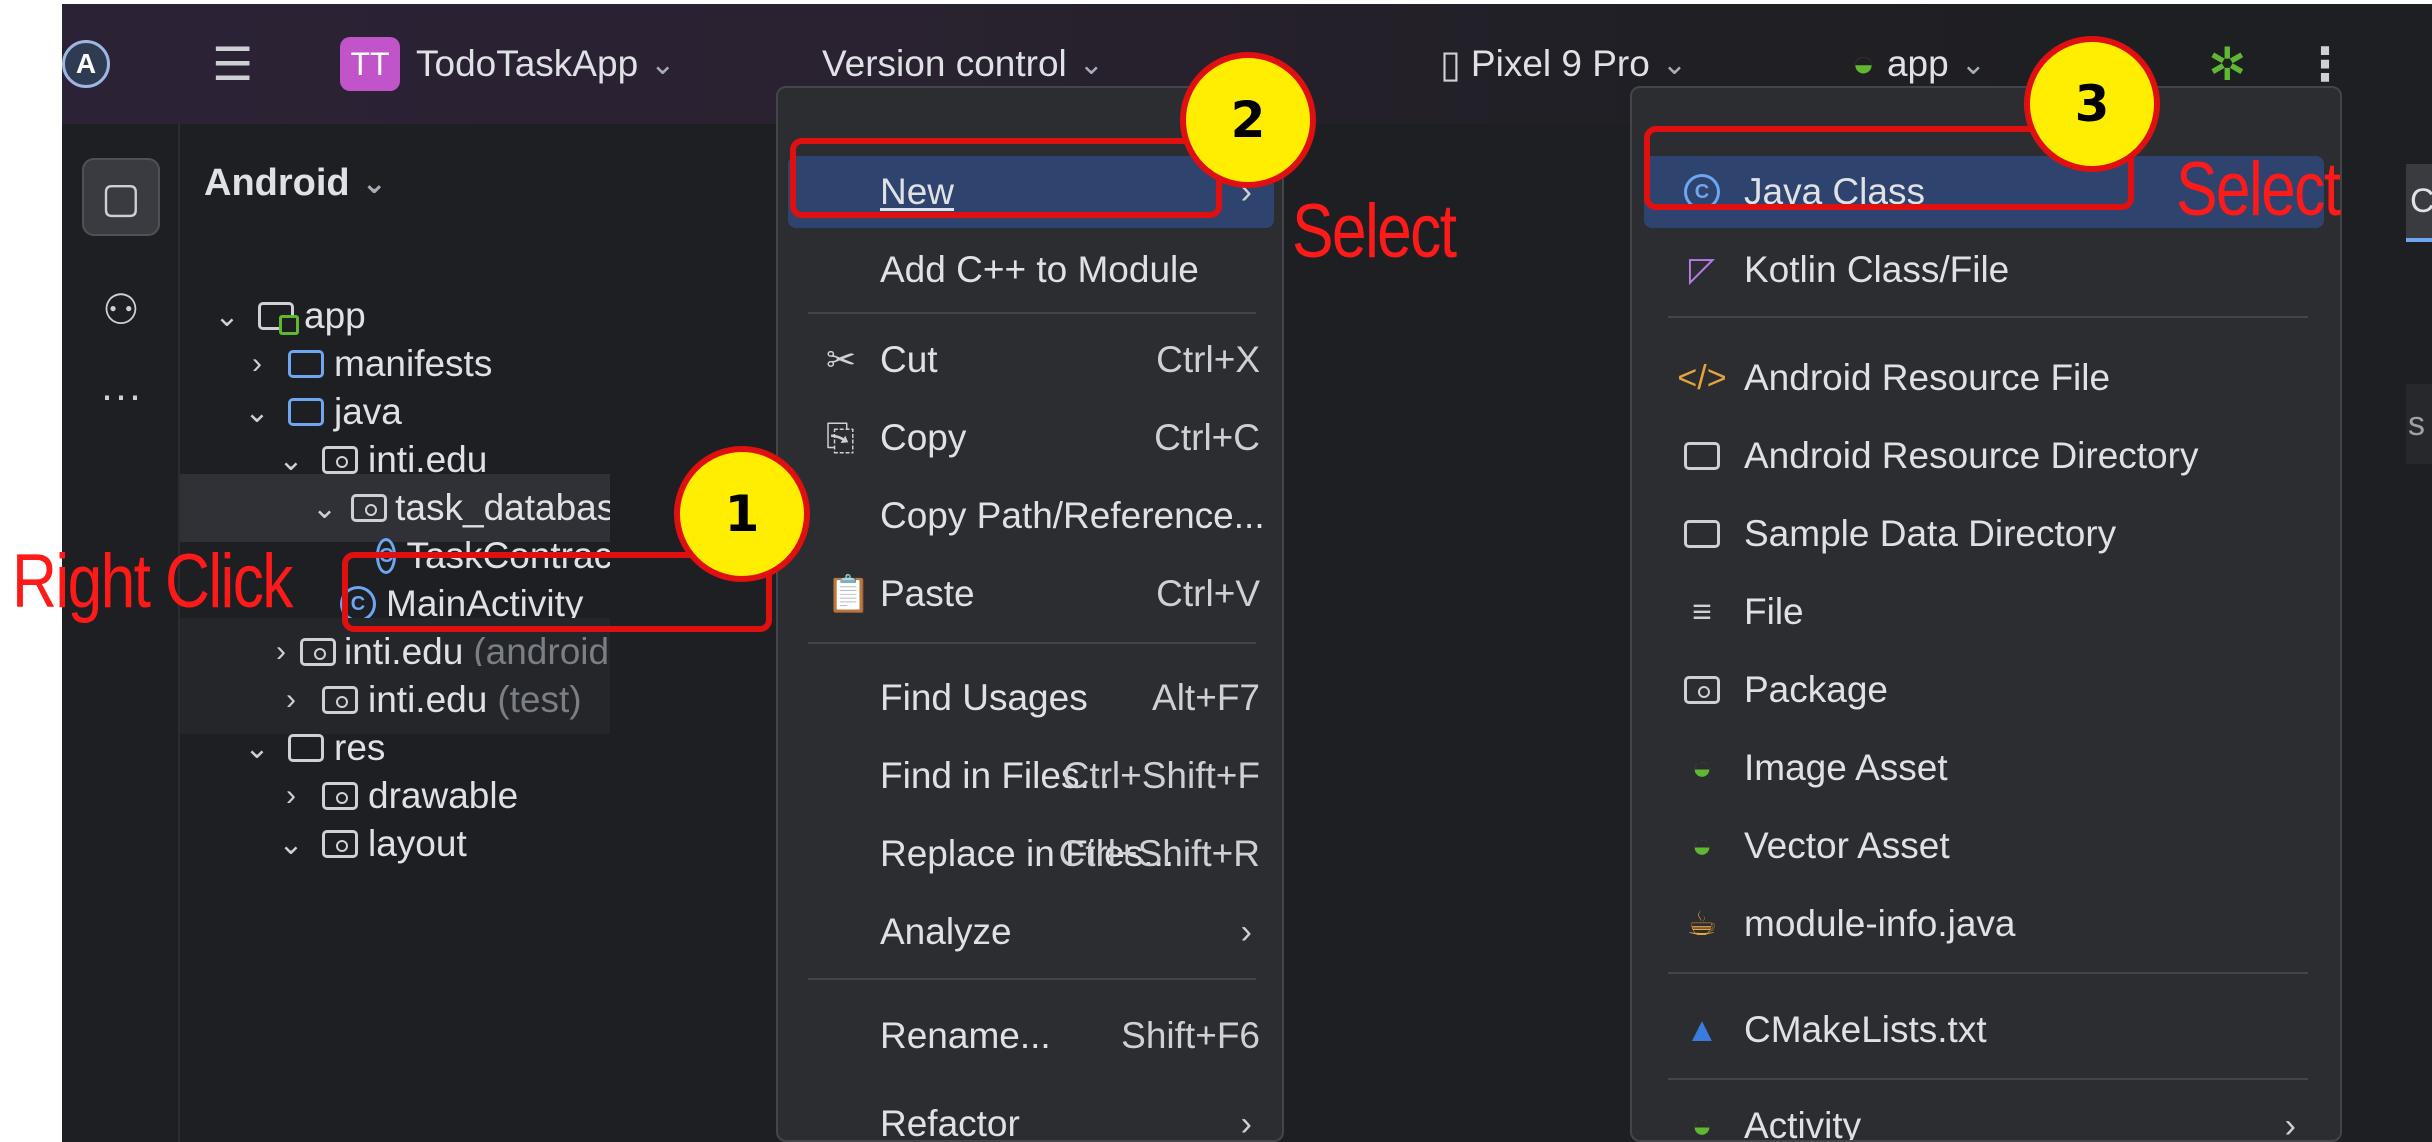 The height and width of the screenshot is (1142, 2432). I want to click on menu-item-find-usages: Find Usages Alt+F7, so click(1031, 698).